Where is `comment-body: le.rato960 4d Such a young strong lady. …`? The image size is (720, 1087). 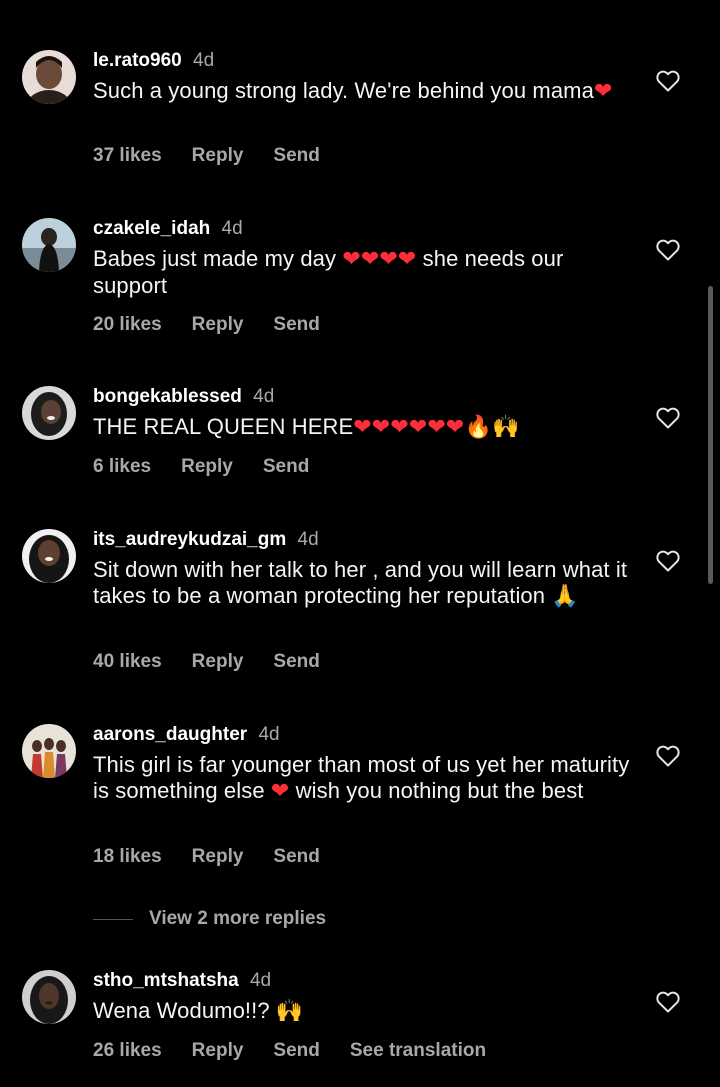 comment-body: le.rato960 4d Such a young strong lady. … is located at coordinates (363, 77).